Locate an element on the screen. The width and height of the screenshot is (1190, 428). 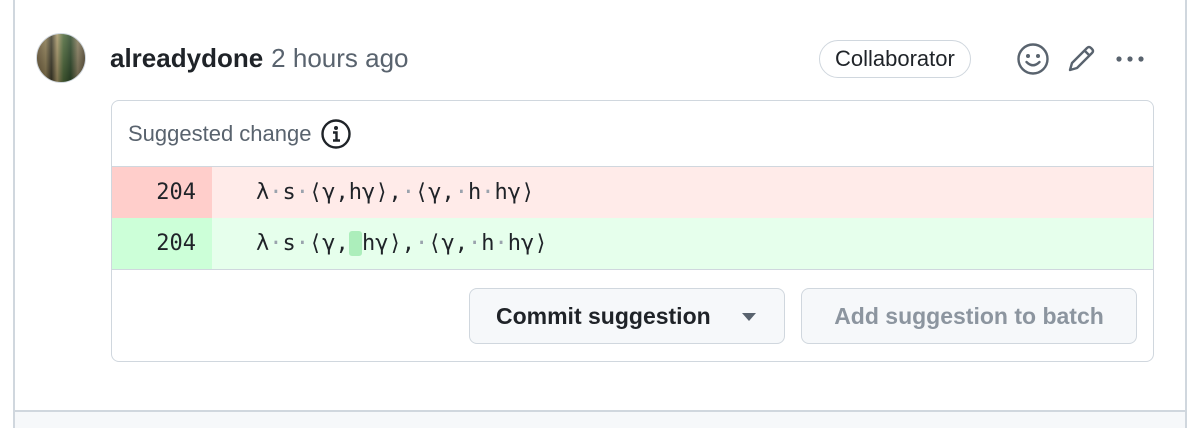
deleted-line-row: 204 λ·s·⟨γ,hγ⟩,·⟨γ,·h·hγ⟩ is located at coordinates (632, 192).